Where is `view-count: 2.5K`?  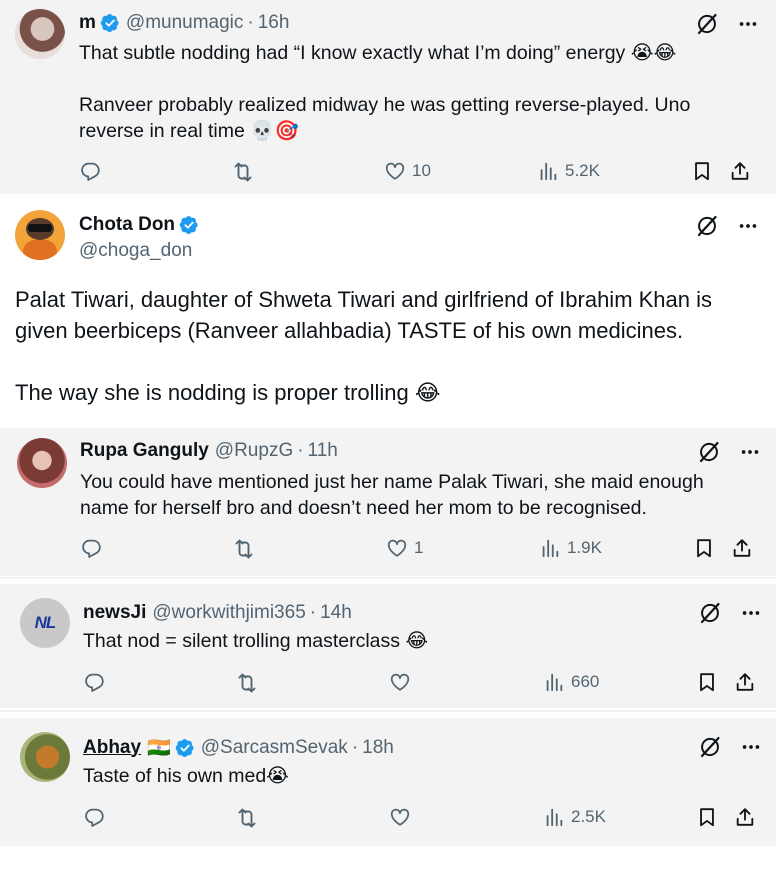
view-count: 2.5K is located at coordinates (588, 816).